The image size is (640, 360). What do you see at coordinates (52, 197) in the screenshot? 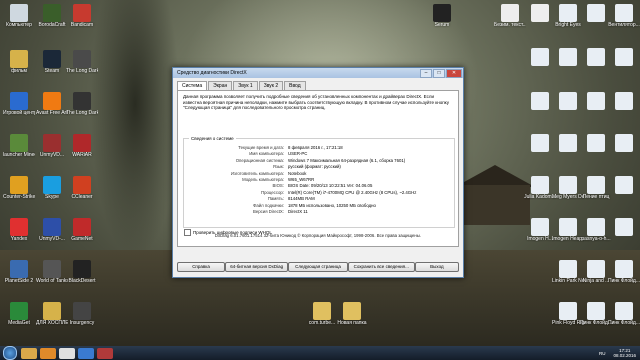
I see `desktop-icon-label: Skype` at bounding box center [52, 197].